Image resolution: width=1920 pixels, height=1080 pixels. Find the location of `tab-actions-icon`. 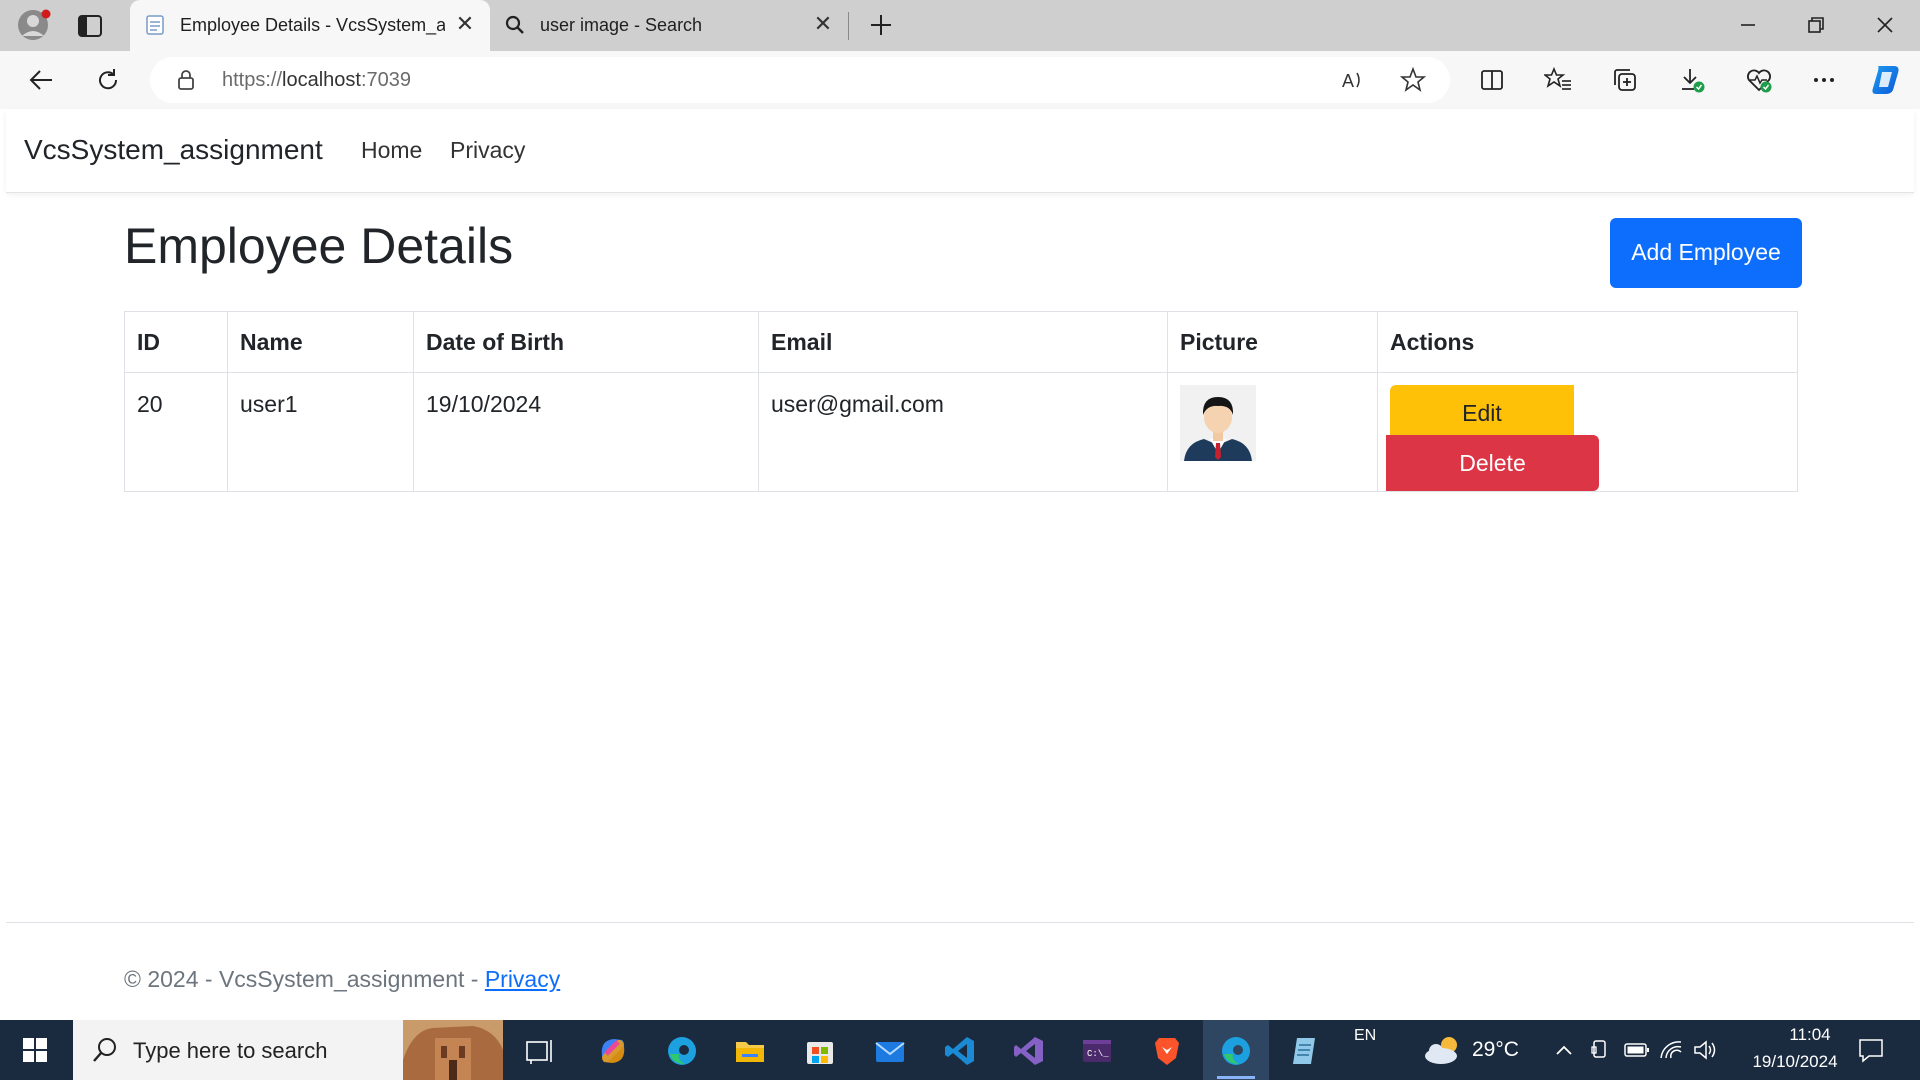

tab-actions-icon is located at coordinates (90, 26).